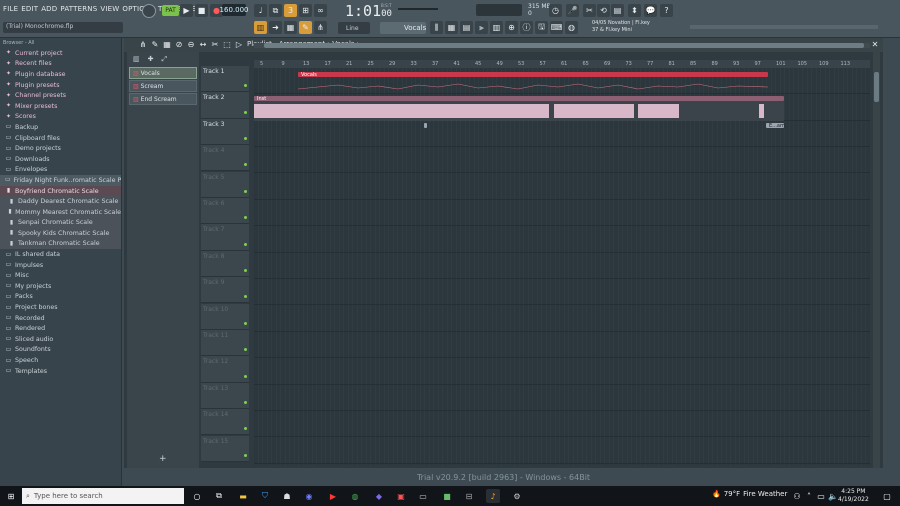  What do you see at coordinates (425, 125) in the screenshot?
I see `clip-scream` at bounding box center [425, 125].